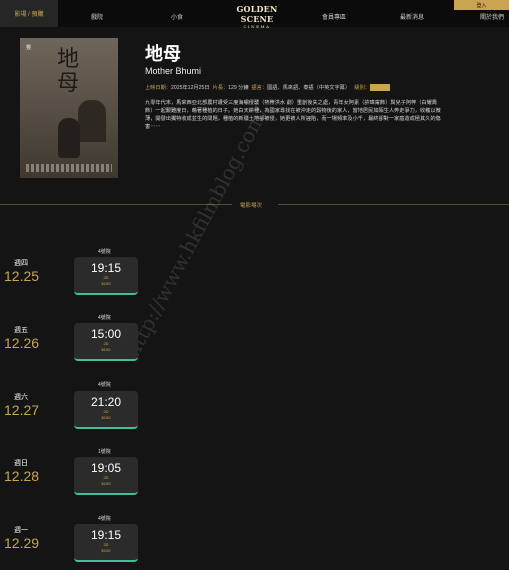  What do you see at coordinates (481, 5) in the screenshot?
I see `login-button: 登入` at bounding box center [481, 5].